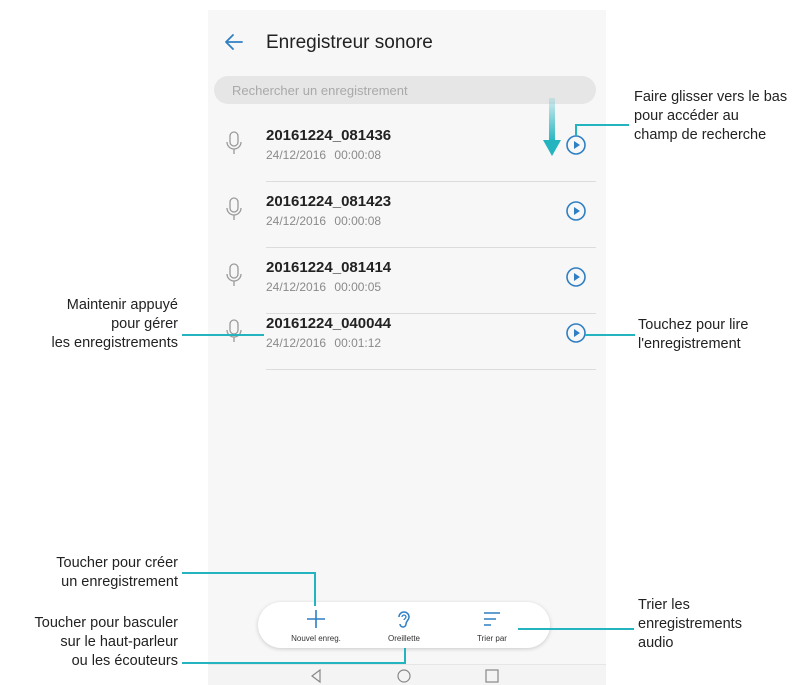  Describe the element at coordinates (329, 323) in the screenshot. I see `recording-name: 20161224_040044` at that location.